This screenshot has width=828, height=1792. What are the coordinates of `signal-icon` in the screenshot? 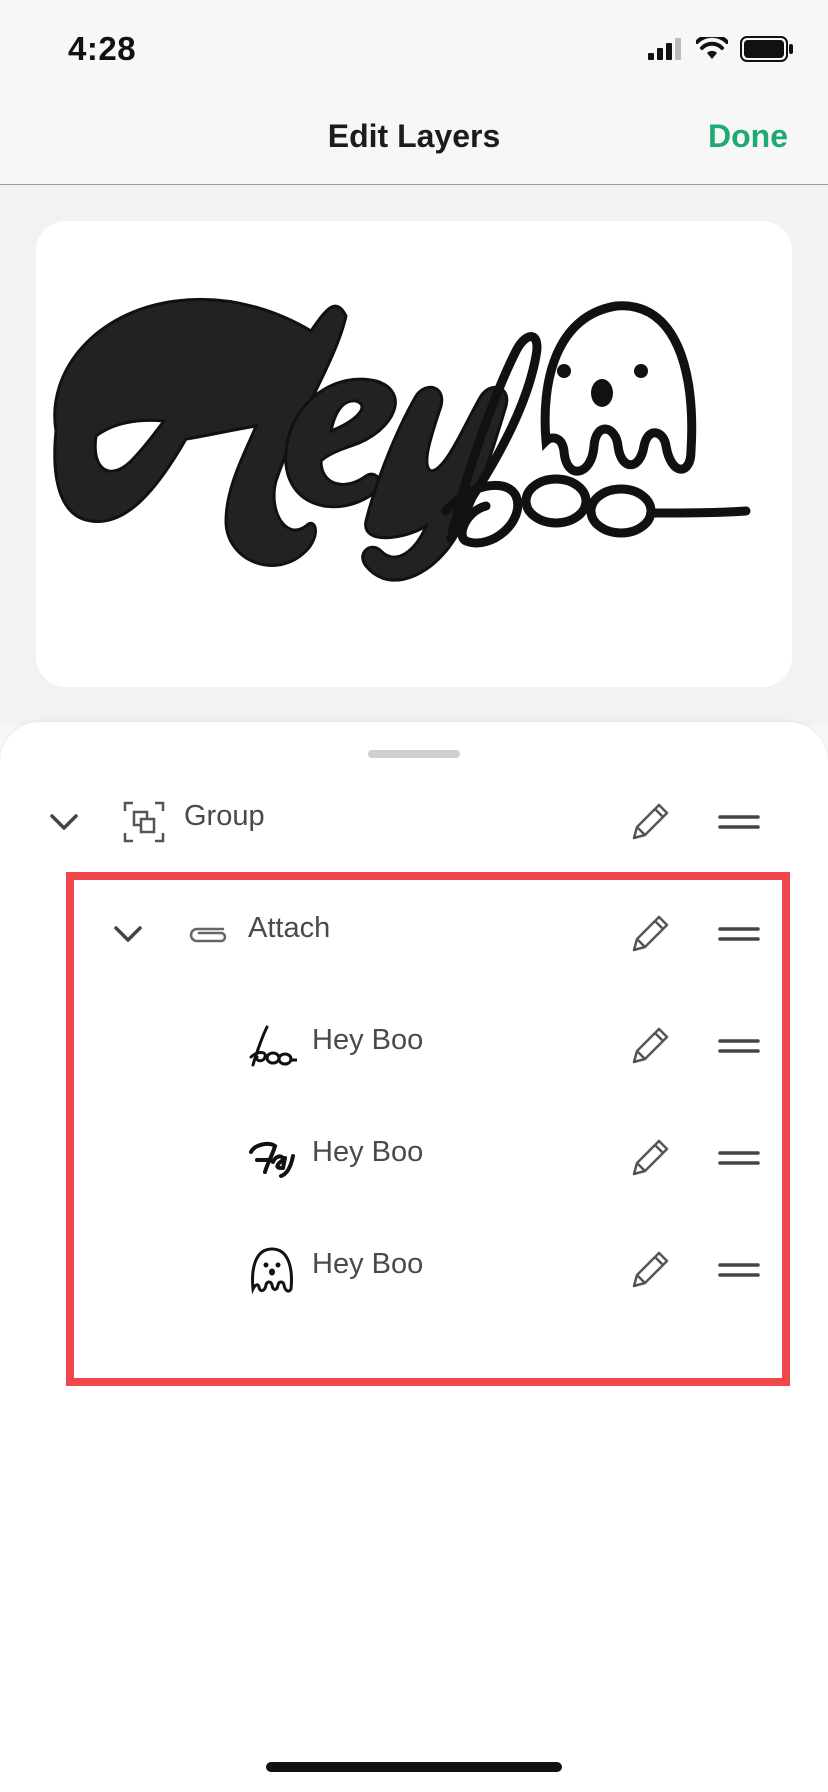 It's located at (664, 49).